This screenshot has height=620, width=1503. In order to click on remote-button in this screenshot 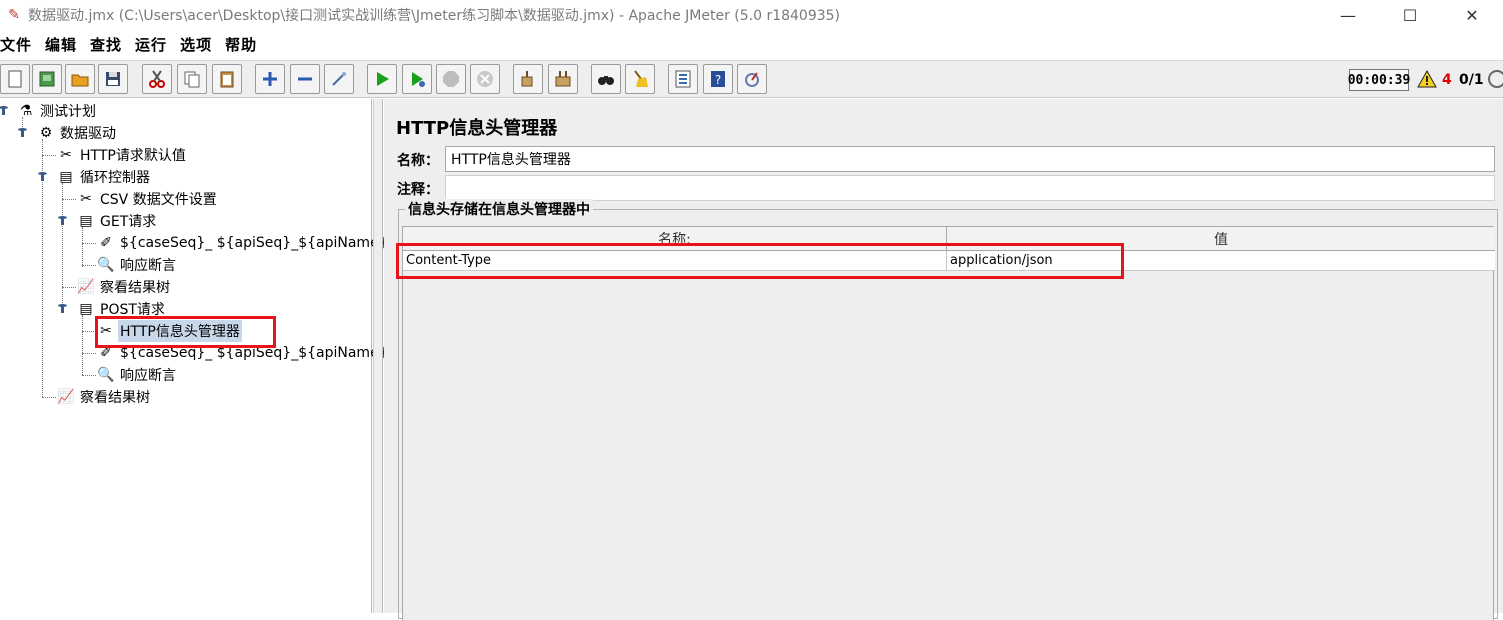, I will do `click(752, 79)`.